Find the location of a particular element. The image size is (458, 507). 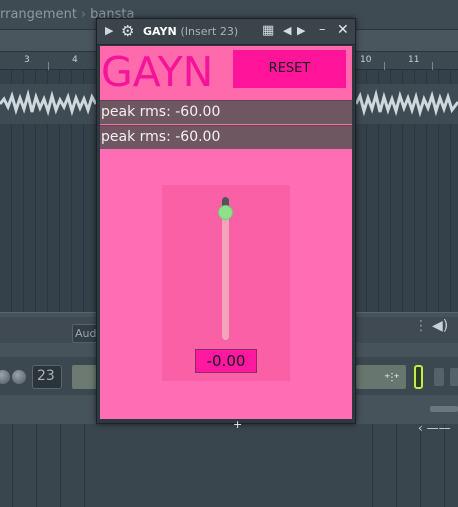

reset-button: RESET is located at coordinates (289, 69).